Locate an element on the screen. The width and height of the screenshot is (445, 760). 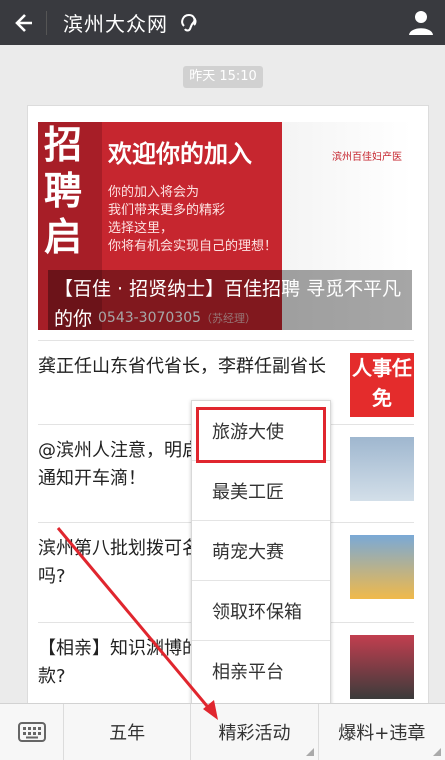
menu-item-craftsman: 最美工匠 is located at coordinates (261, 491).